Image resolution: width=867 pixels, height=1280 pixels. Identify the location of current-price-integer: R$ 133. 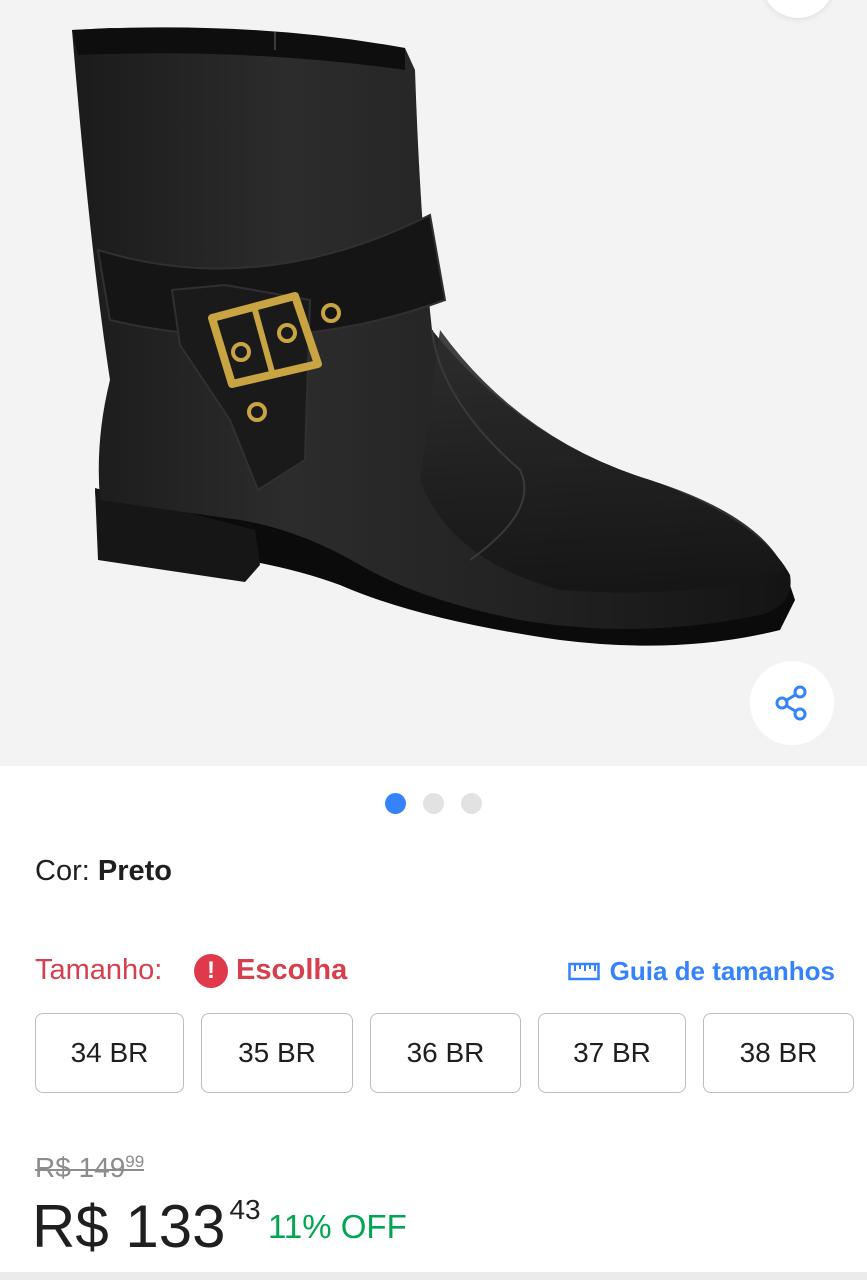
(129, 1226).